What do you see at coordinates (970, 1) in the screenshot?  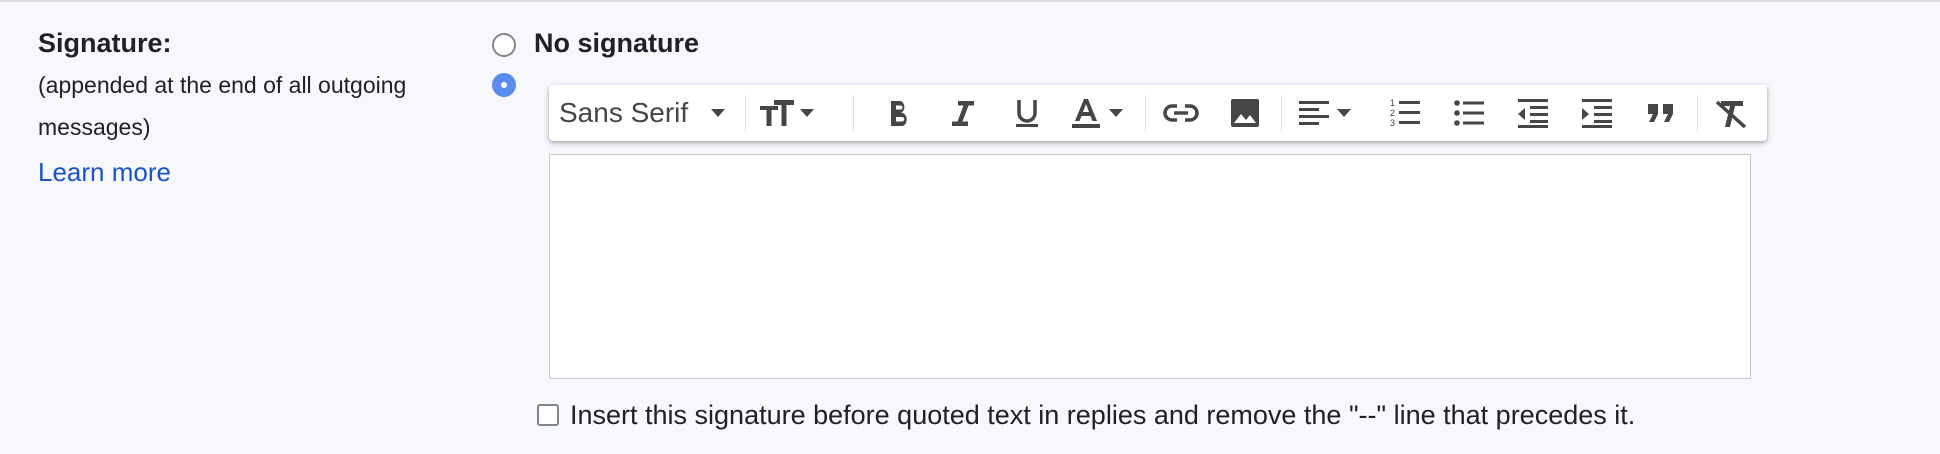 I see `section-divider` at bounding box center [970, 1].